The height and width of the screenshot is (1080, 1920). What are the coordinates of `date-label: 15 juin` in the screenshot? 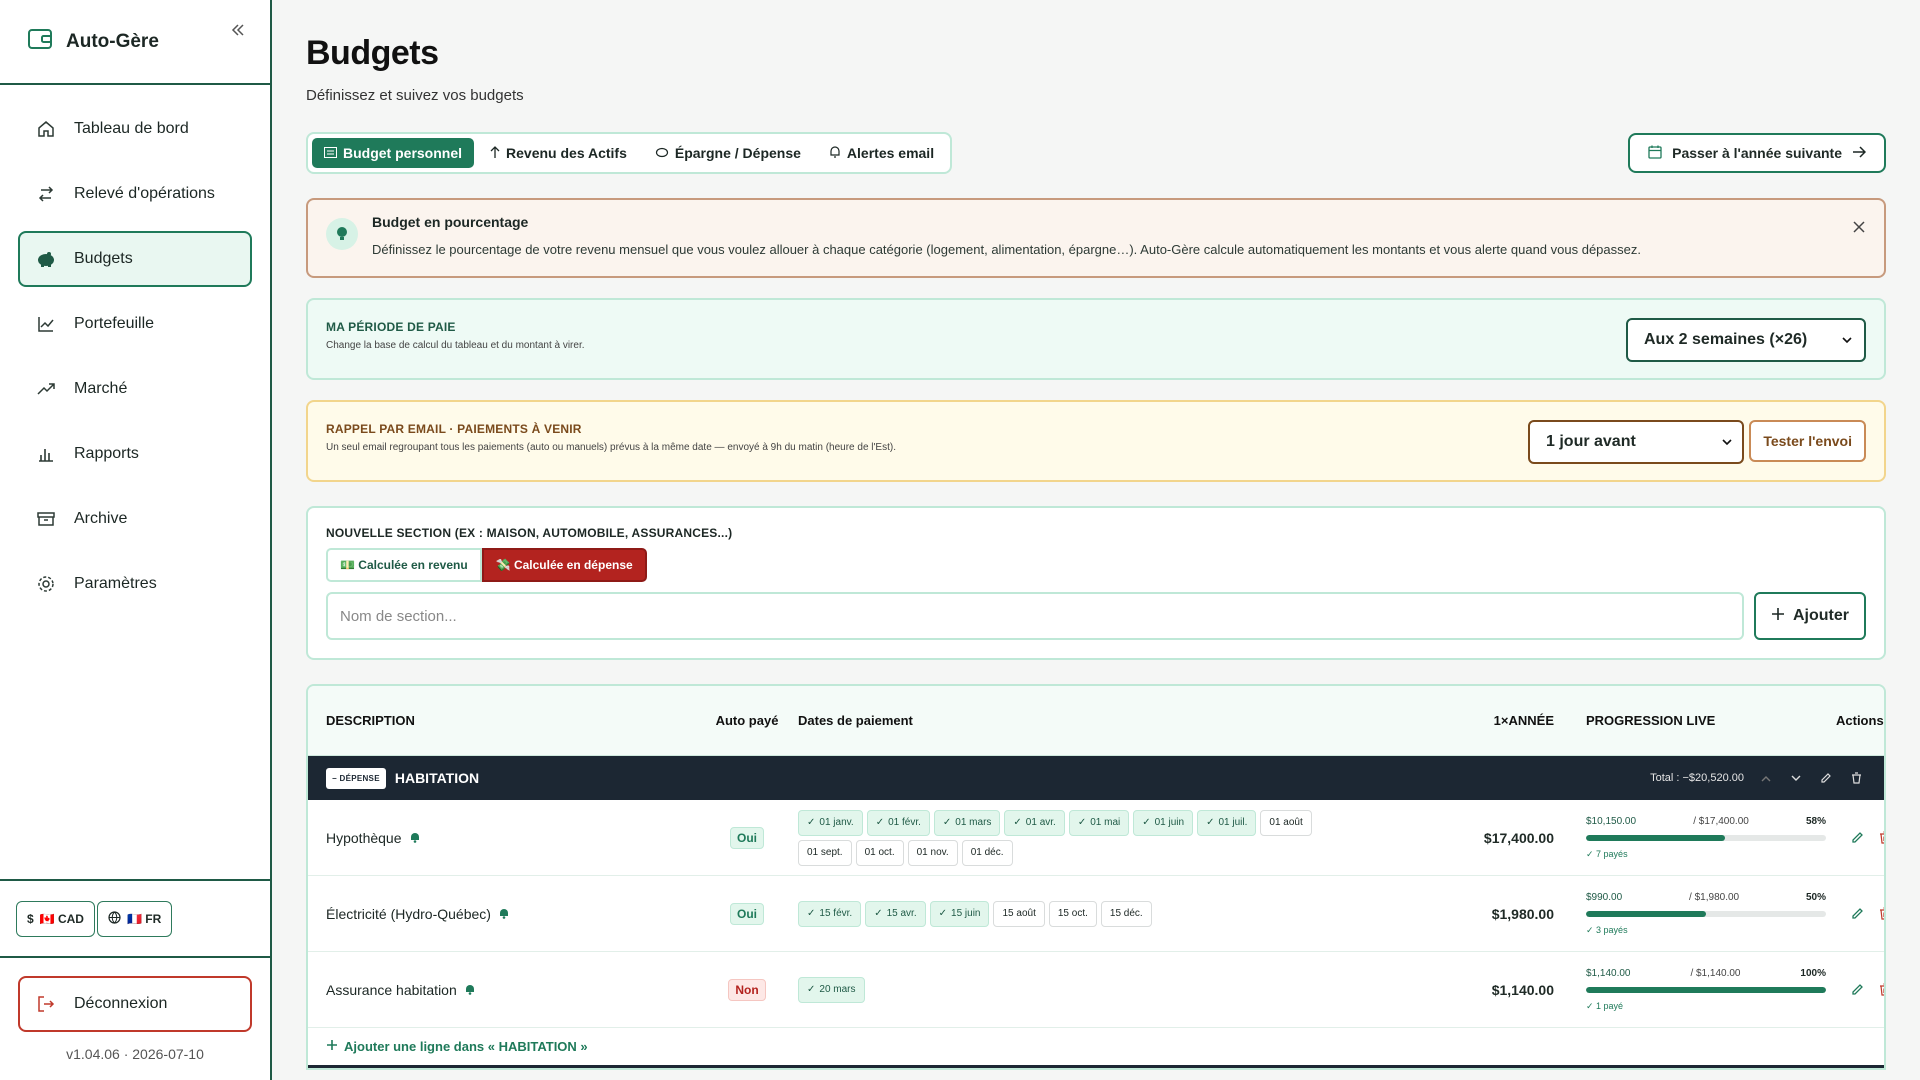 It's located at (966, 913).